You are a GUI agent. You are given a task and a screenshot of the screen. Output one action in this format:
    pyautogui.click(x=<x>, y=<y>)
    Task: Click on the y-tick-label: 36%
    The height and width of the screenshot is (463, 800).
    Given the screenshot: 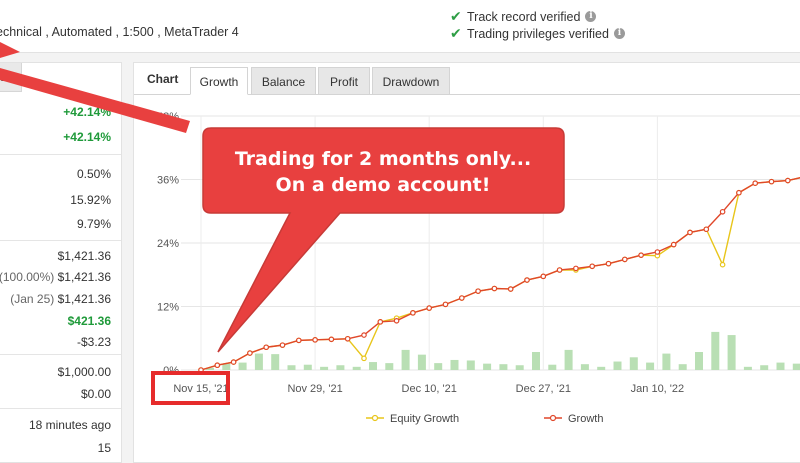 What is the action you would take?
    pyautogui.click(x=168, y=181)
    